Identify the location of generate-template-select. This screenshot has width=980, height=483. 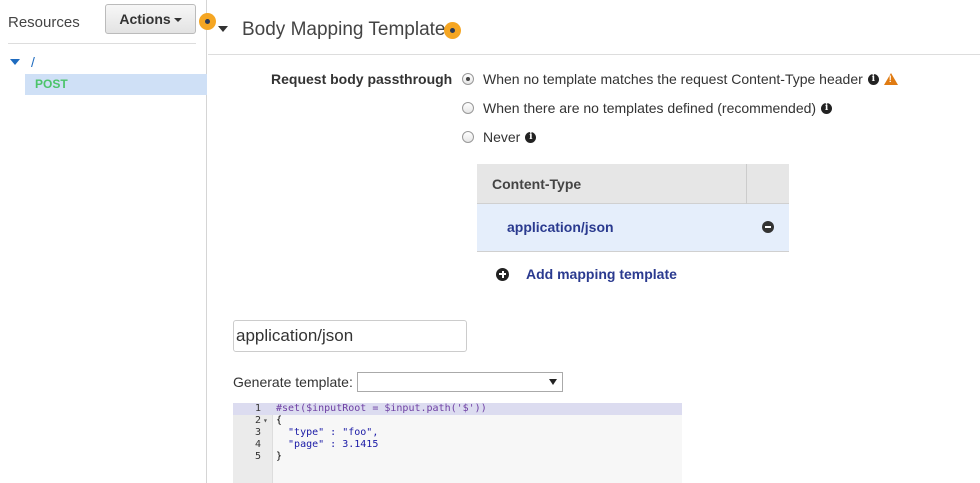
(460, 382).